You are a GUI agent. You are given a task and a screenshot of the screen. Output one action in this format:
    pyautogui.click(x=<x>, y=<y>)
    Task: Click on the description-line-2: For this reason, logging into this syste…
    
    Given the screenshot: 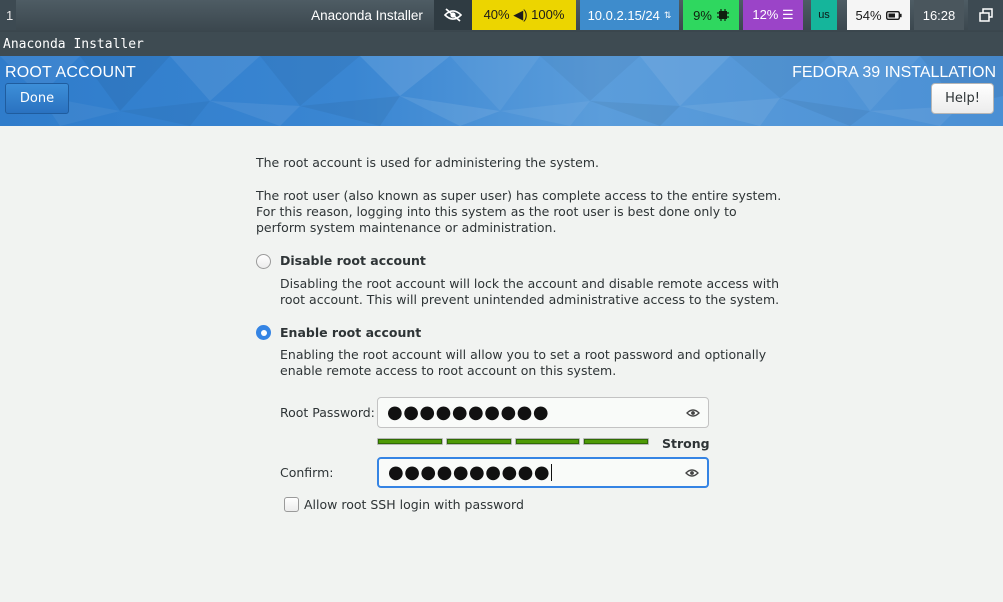 What is the action you would take?
    pyautogui.click(x=496, y=211)
    